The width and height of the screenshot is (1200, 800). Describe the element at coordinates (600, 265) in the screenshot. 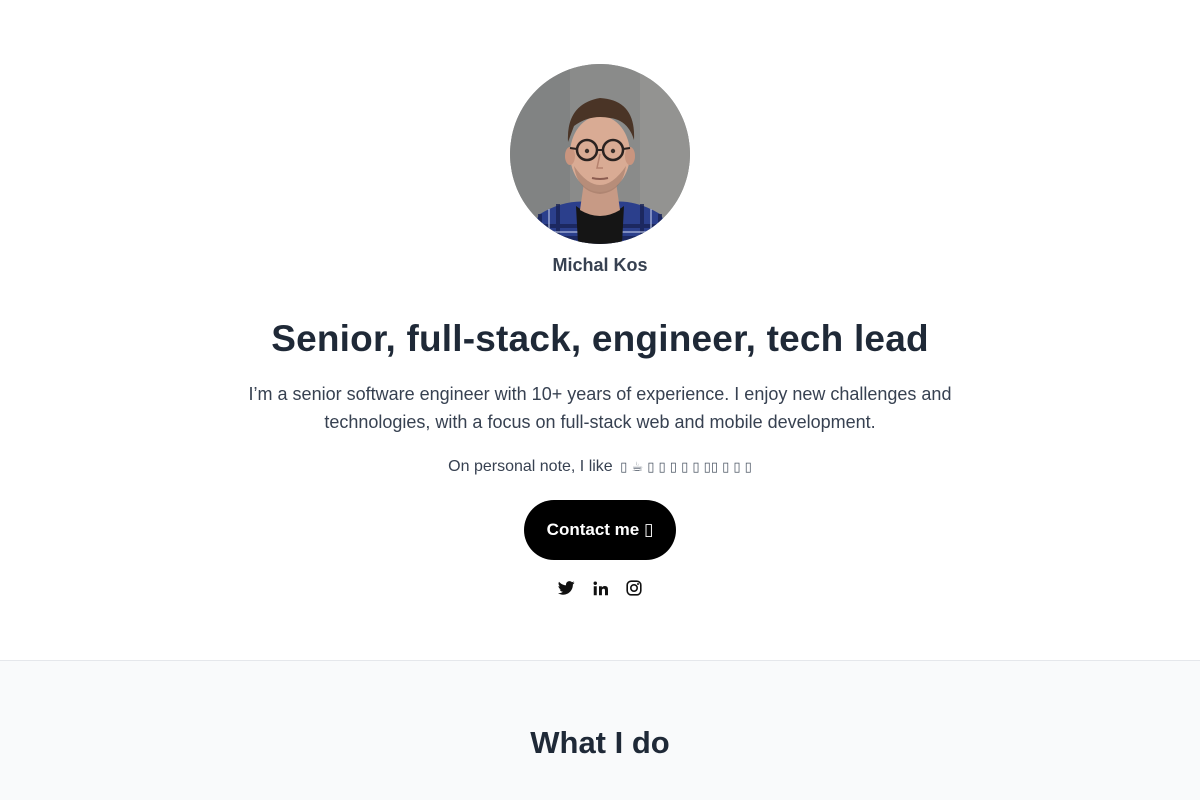

I see `profile-name: Michal Kos` at that location.